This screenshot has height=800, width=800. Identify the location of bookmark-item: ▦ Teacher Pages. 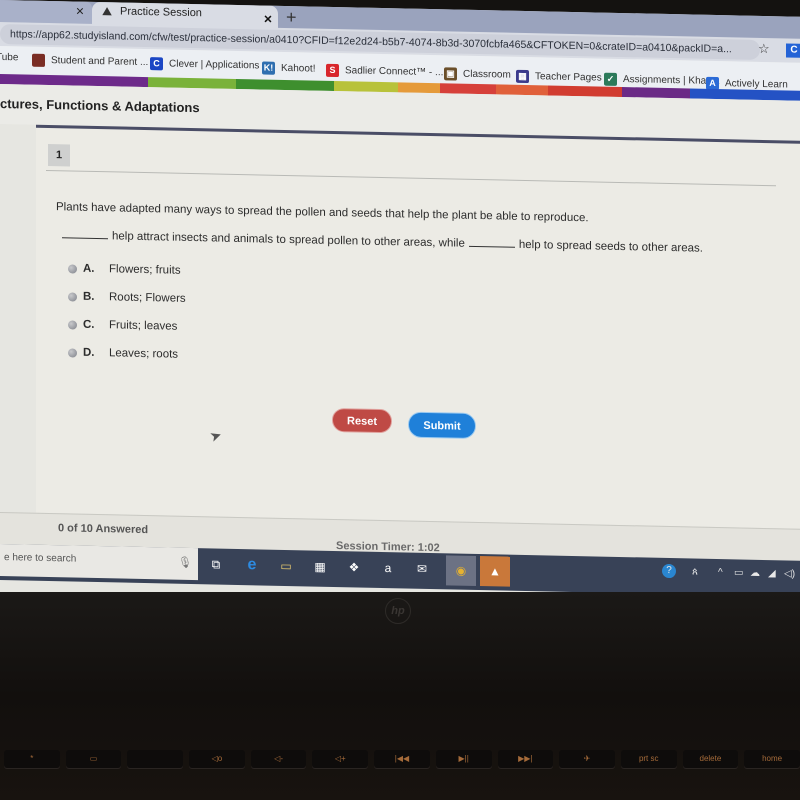
(559, 77).